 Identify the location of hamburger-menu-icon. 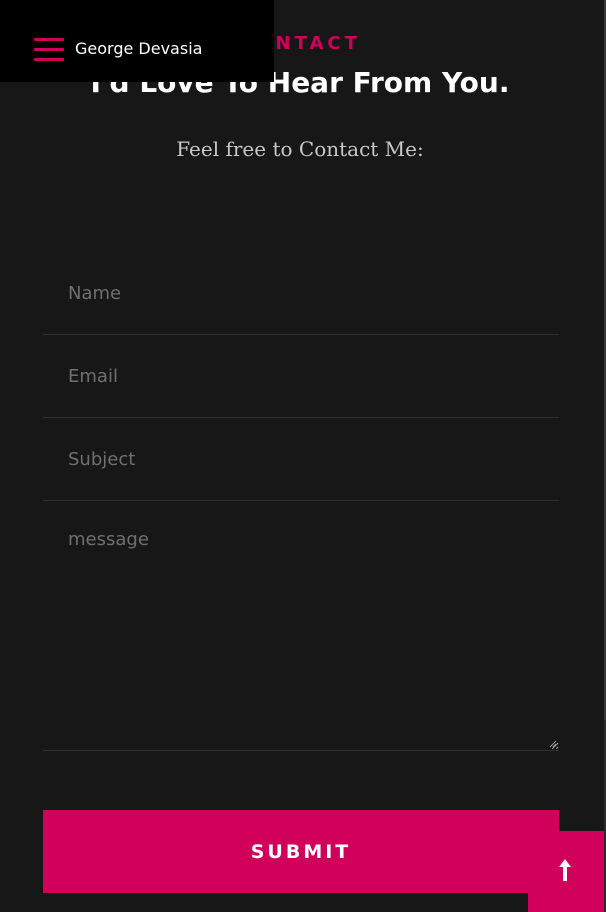
(49, 50).